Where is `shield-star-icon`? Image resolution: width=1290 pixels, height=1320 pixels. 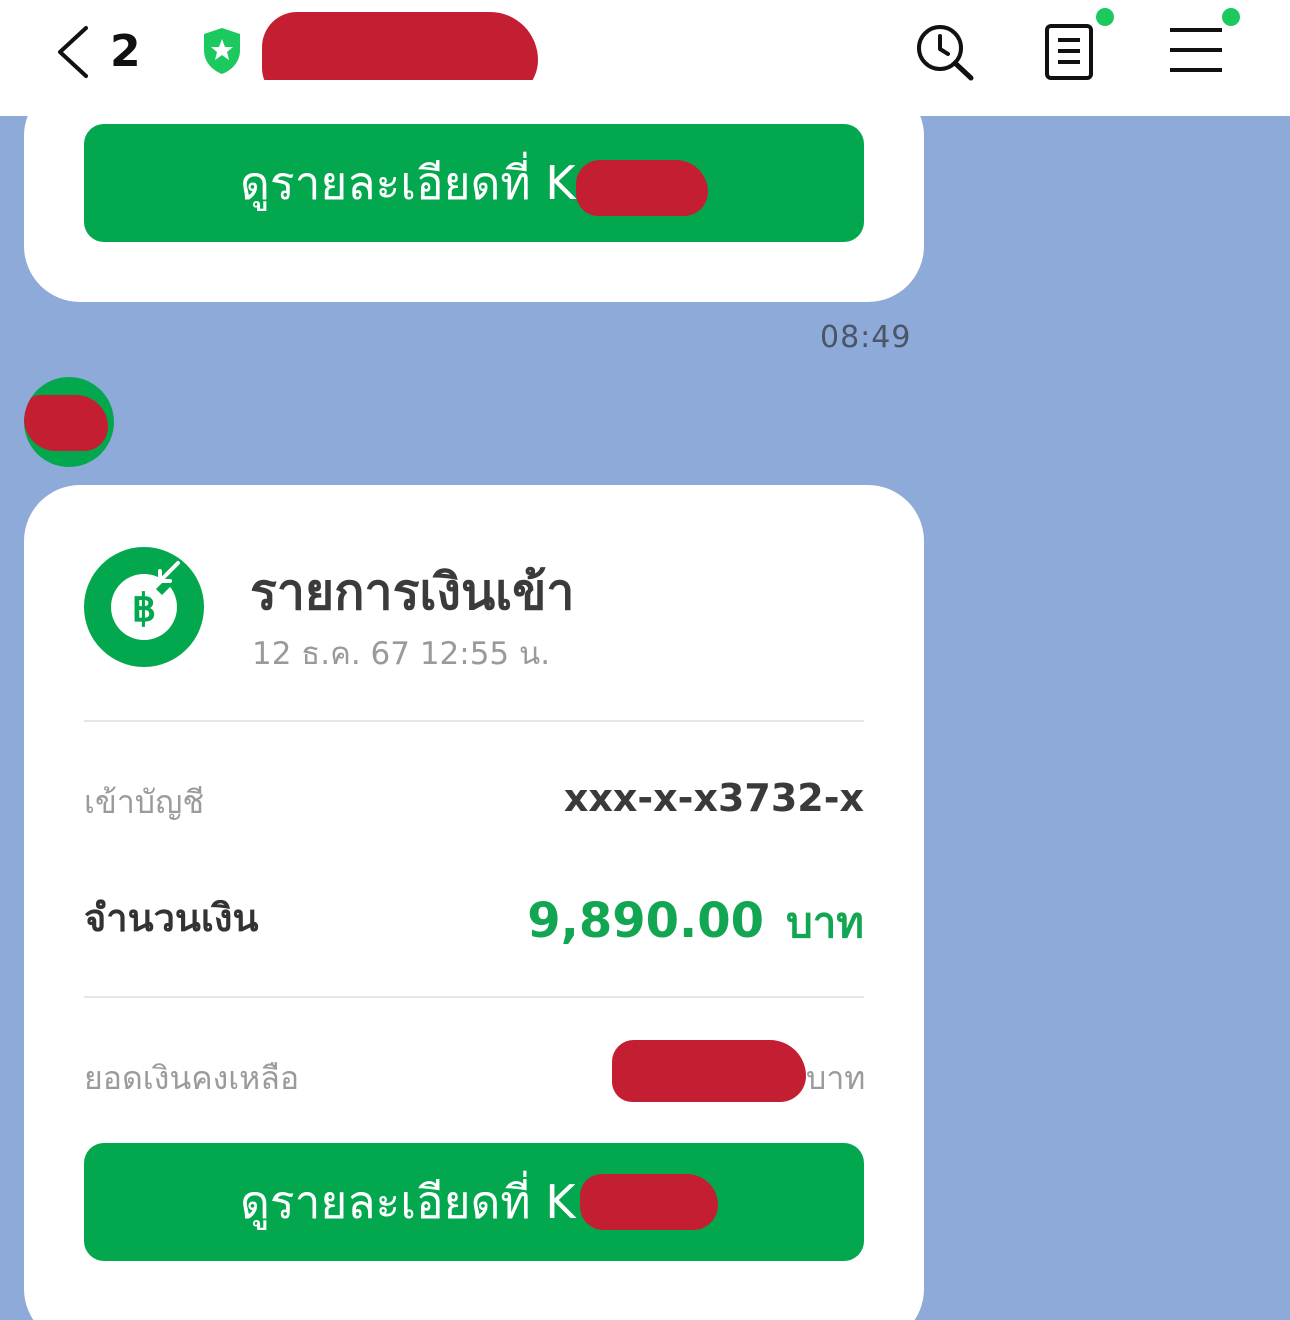 shield-star-icon is located at coordinates (222, 51).